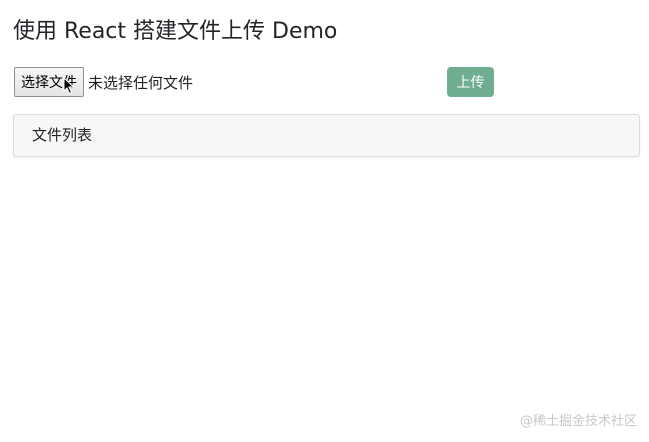  I want to click on mouse-pointer-icon, so click(69, 86).